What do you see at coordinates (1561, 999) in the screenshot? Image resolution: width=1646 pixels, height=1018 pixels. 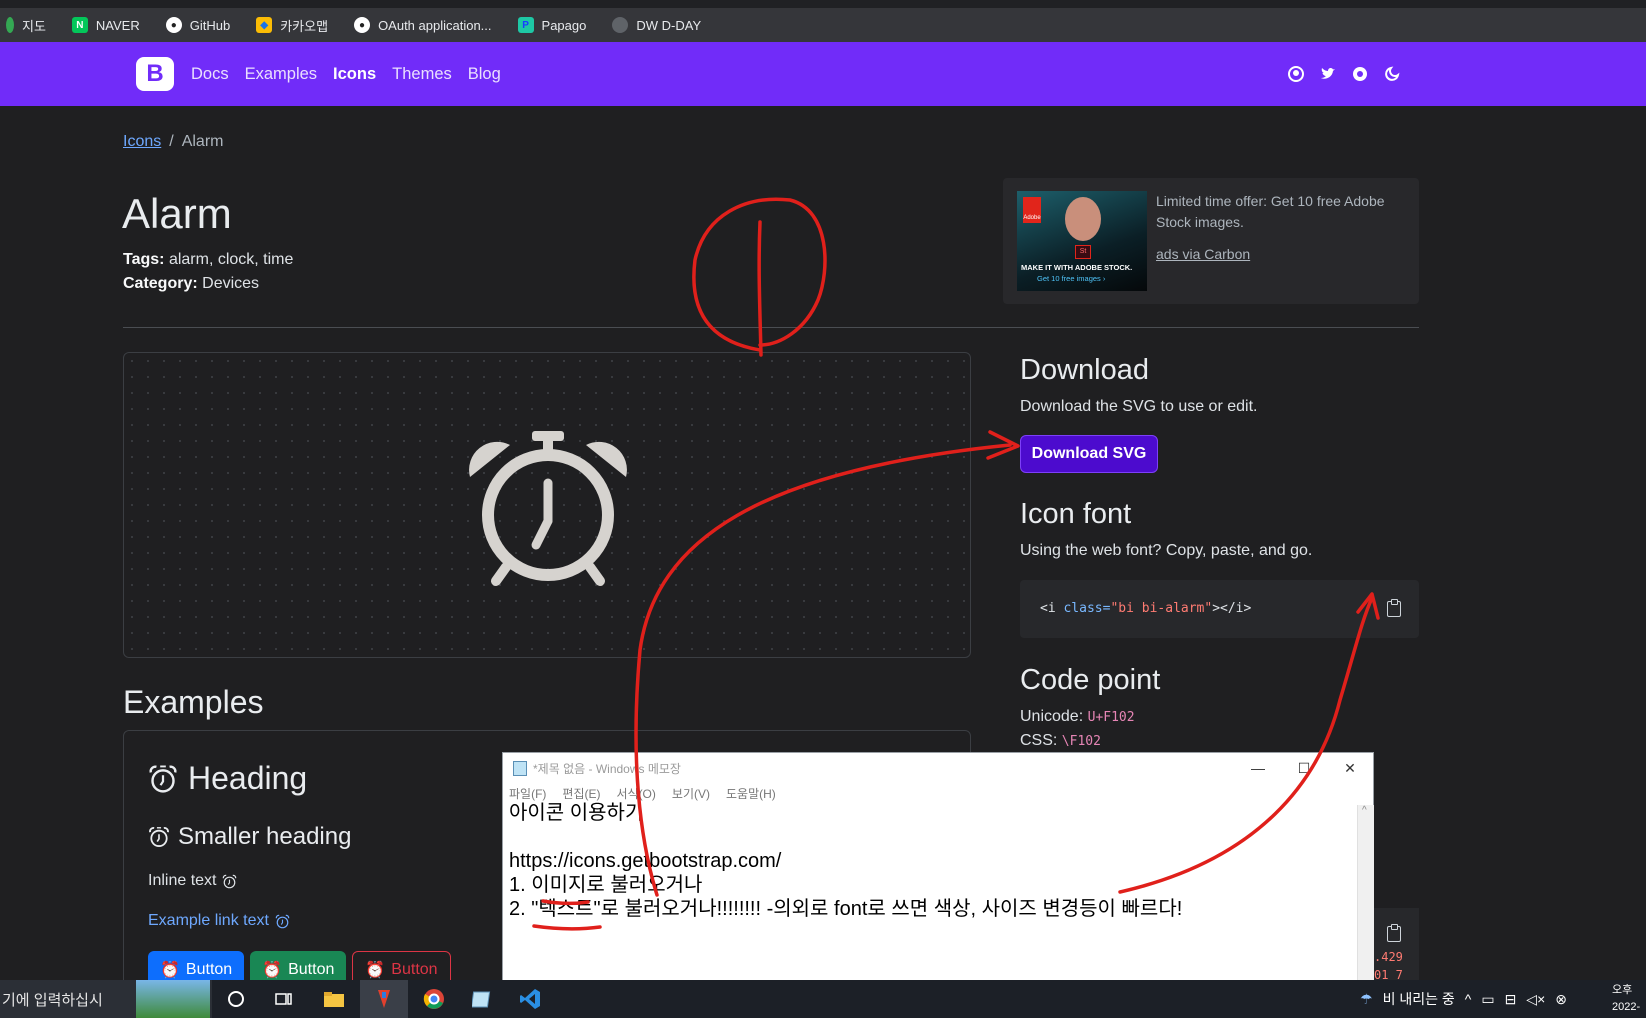 I see `notification-icon: ⊗` at bounding box center [1561, 999].